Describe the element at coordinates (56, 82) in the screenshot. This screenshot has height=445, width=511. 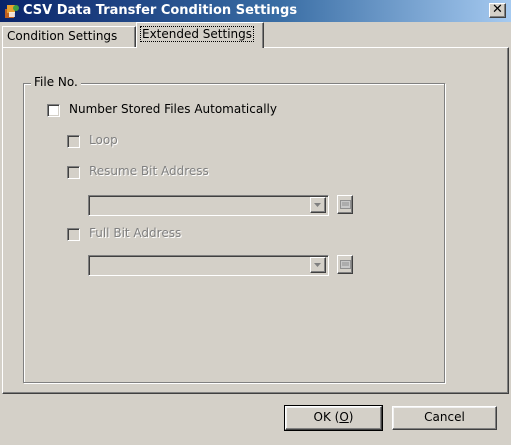
I see `file-no-group-label: File No.` at that location.